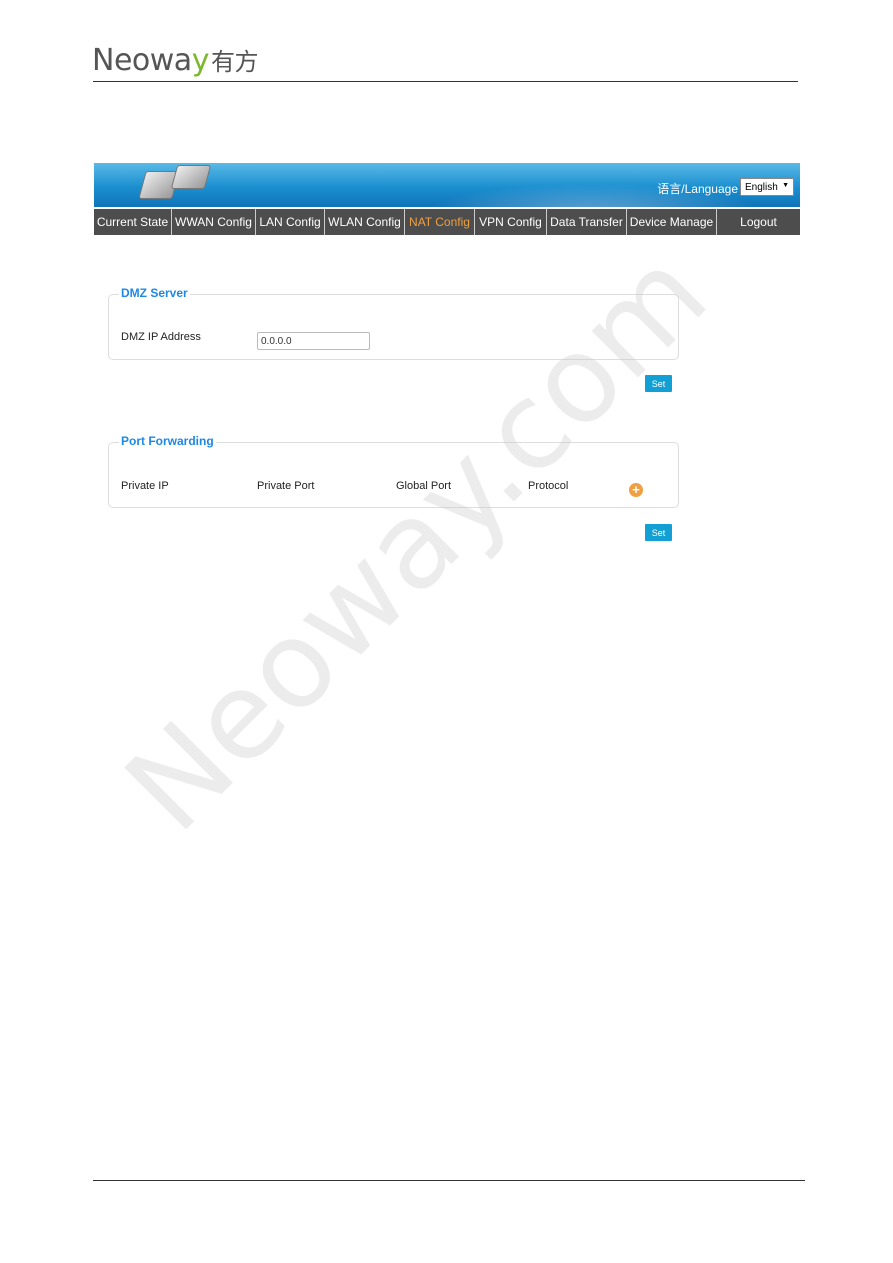 This screenshot has height=1263, width=893. What do you see at coordinates (154, 293) in the screenshot?
I see `section-title: DMZ Server` at bounding box center [154, 293].